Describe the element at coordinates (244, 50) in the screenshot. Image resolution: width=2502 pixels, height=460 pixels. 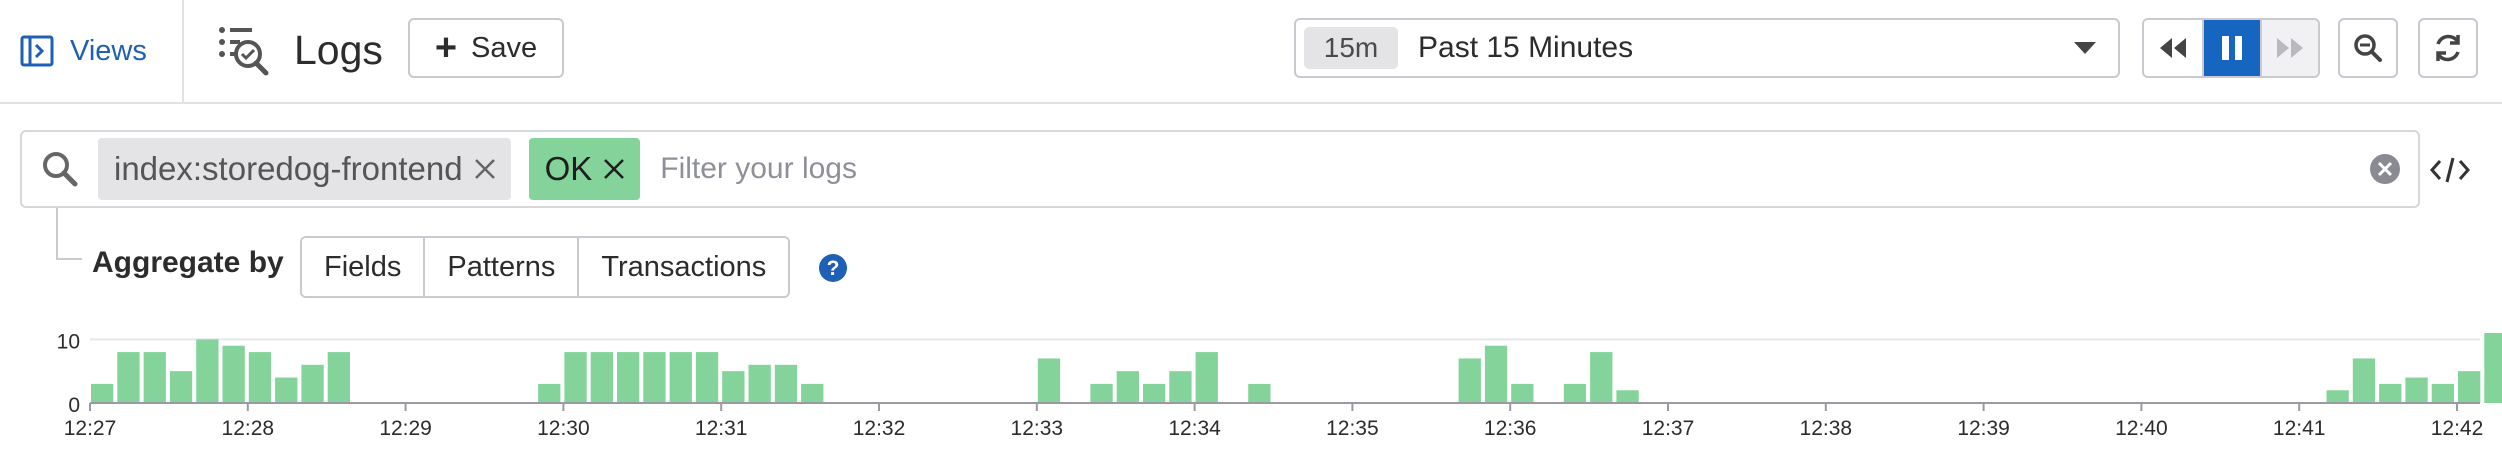
I see `logs-icon` at that location.